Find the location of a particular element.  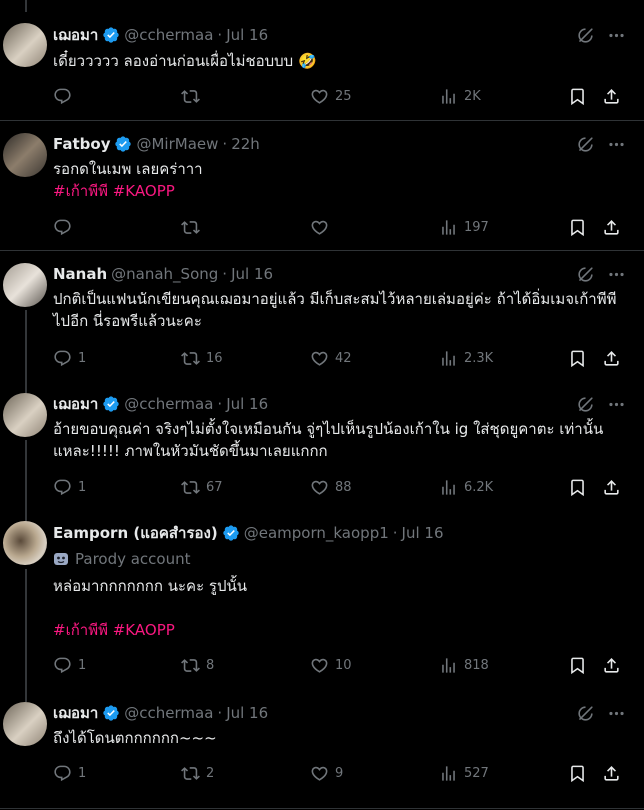

reply-icon is located at coordinates (62, 227).